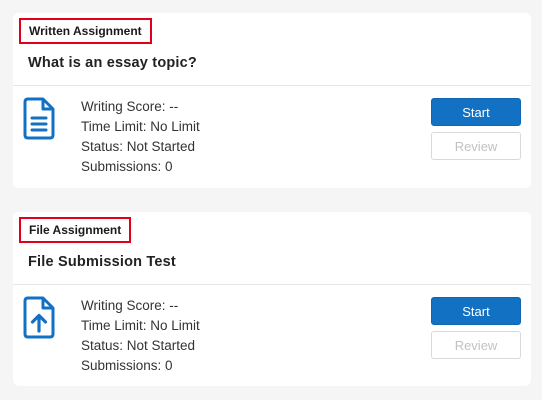 This screenshot has width=542, height=400. Describe the element at coordinates (85, 31) in the screenshot. I see `assignment-type-label: Written Assignment` at that location.